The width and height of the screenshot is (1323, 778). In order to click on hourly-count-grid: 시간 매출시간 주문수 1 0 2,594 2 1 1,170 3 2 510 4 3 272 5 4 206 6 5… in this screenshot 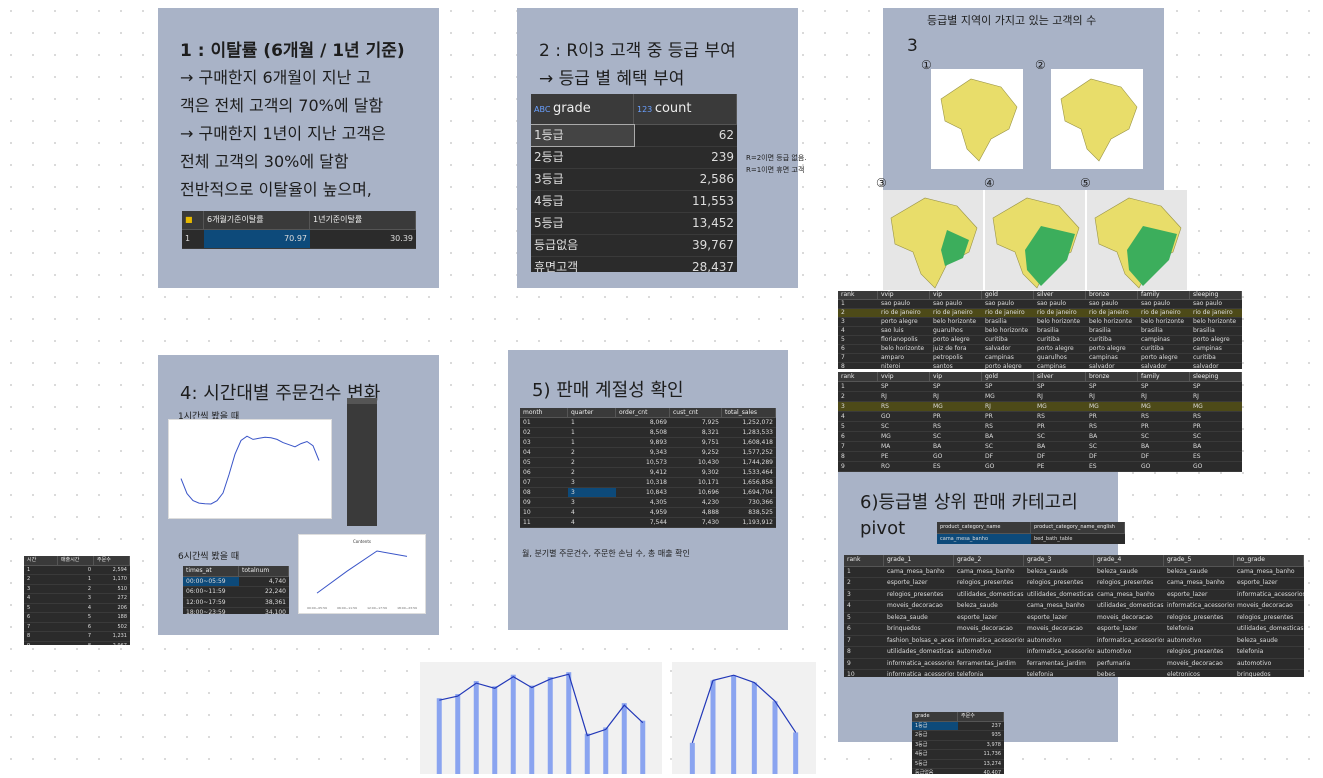, I will do `click(77, 600)`.